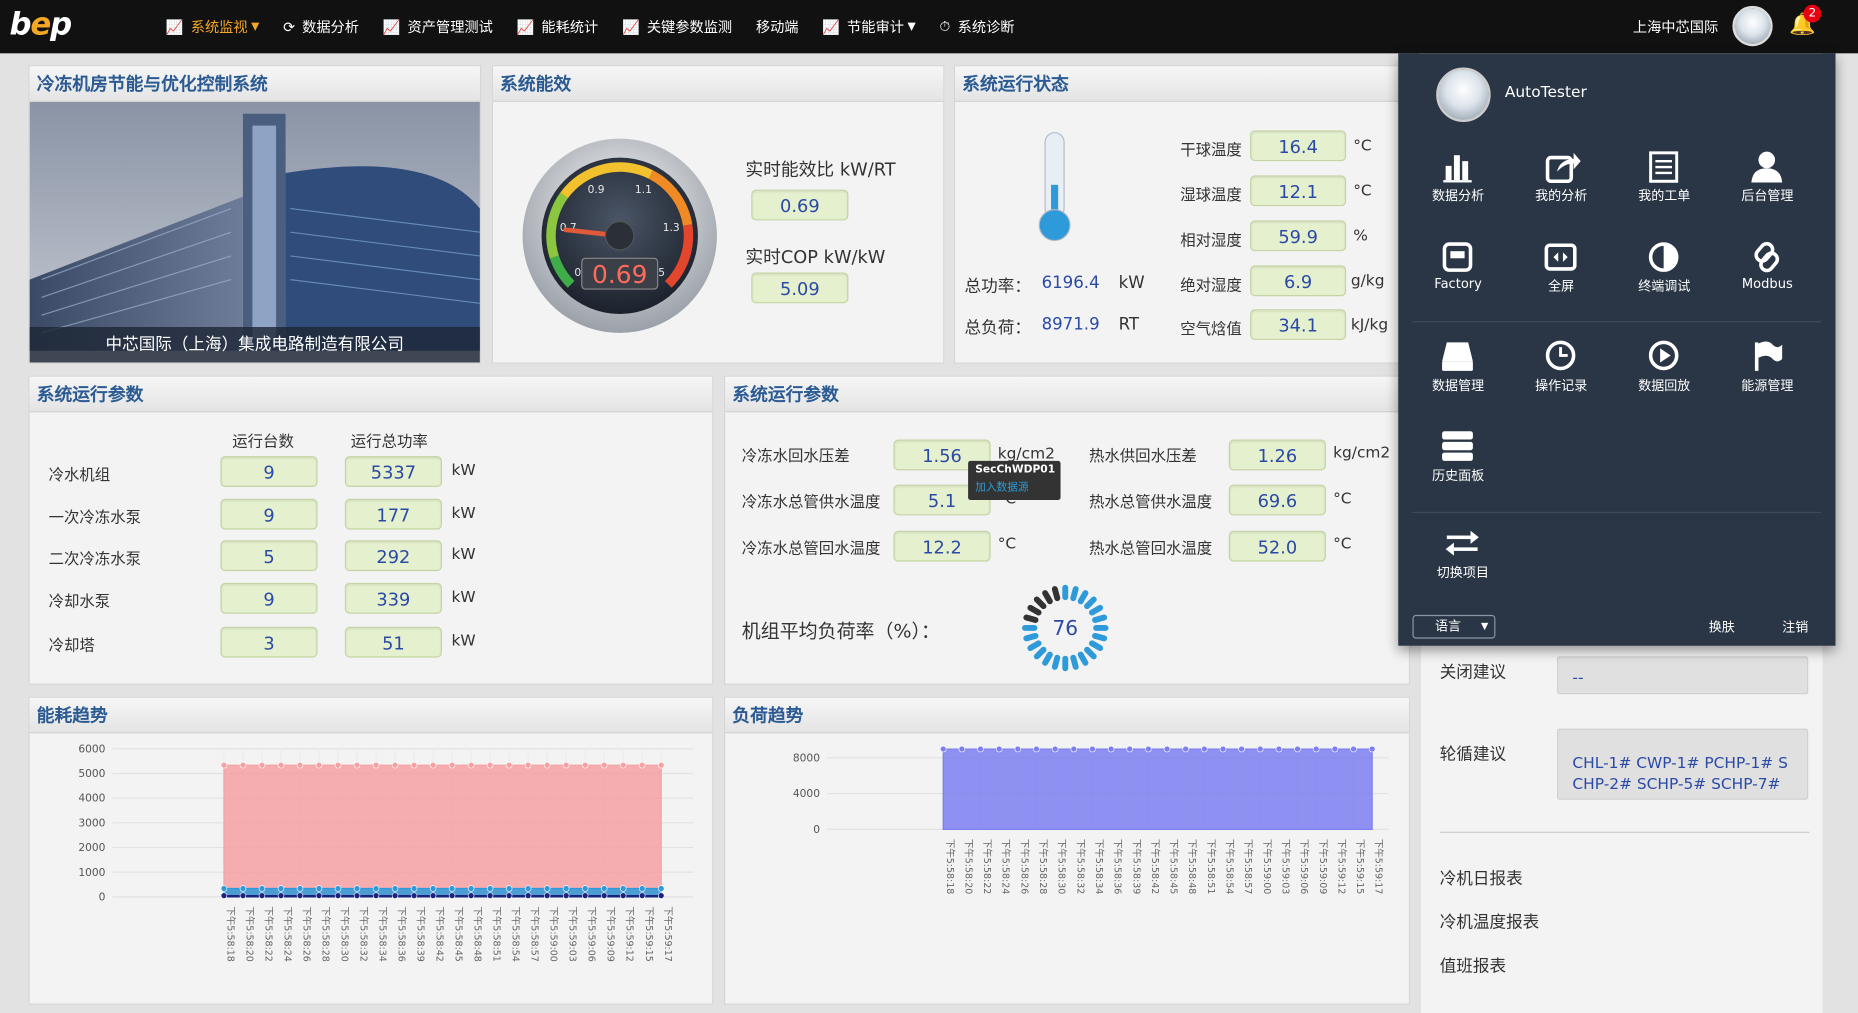 The height and width of the screenshot is (1013, 1858). What do you see at coordinates (1767, 366) in the screenshot?
I see `menu-energy-management: 能源管理` at bounding box center [1767, 366].